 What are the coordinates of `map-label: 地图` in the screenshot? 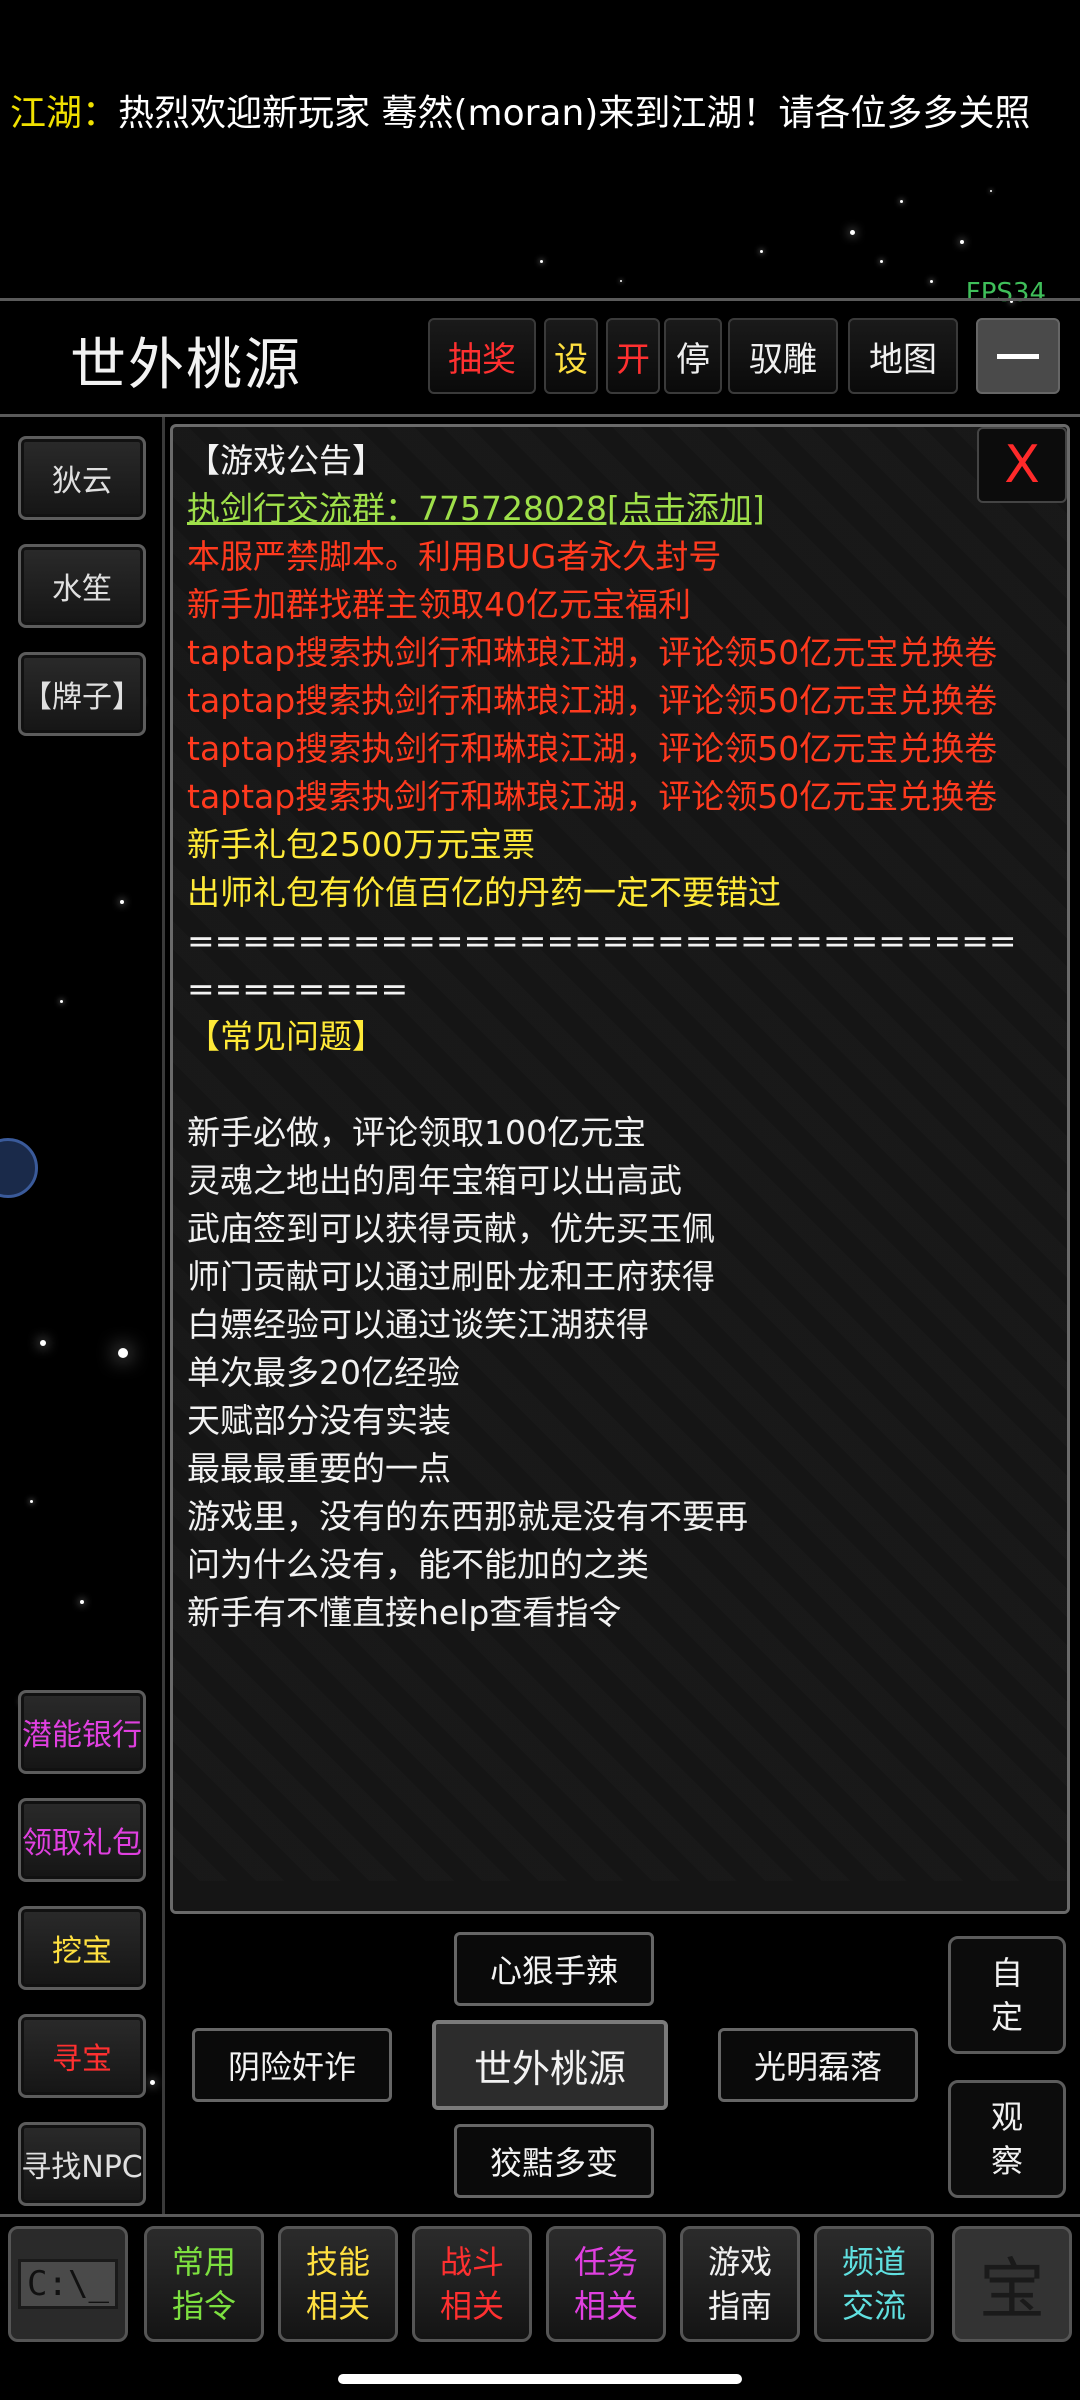 It's located at (903, 359).